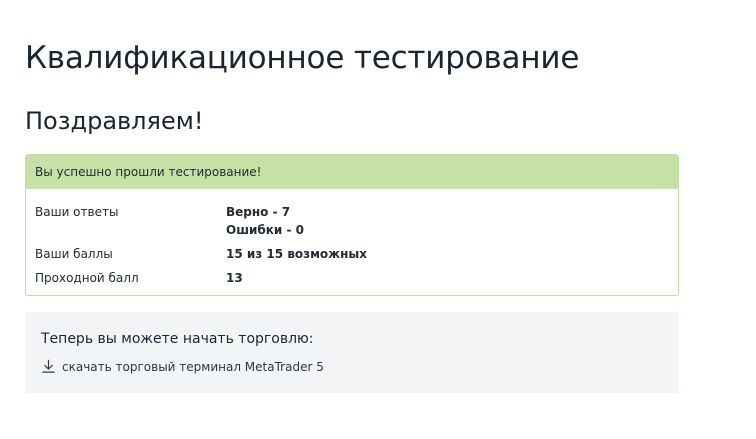 This screenshot has width=756, height=439. I want to click on answers-errors: Ошибки - 0, so click(265, 230).